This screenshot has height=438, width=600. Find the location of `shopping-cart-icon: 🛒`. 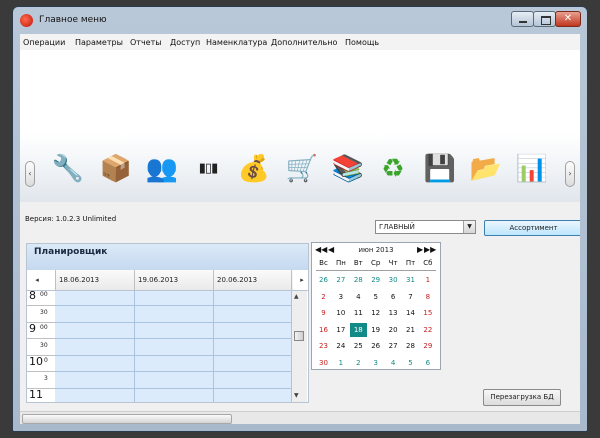

shopping-cart-icon: 🛒 is located at coordinates (302, 169).